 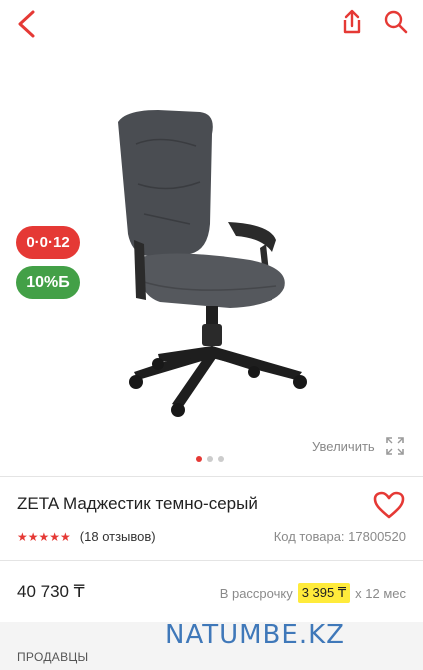 What do you see at coordinates (394, 446) in the screenshot?
I see `expand-icon` at bounding box center [394, 446].